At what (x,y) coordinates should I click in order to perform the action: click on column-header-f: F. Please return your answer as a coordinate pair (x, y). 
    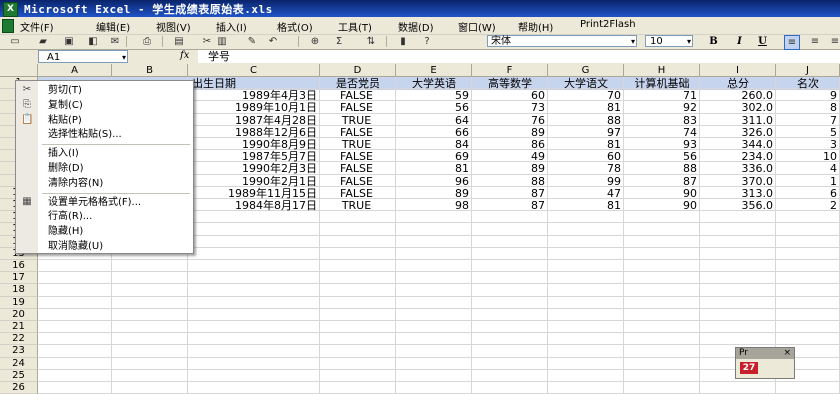
    Looking at the image, I should click on (510, 70).